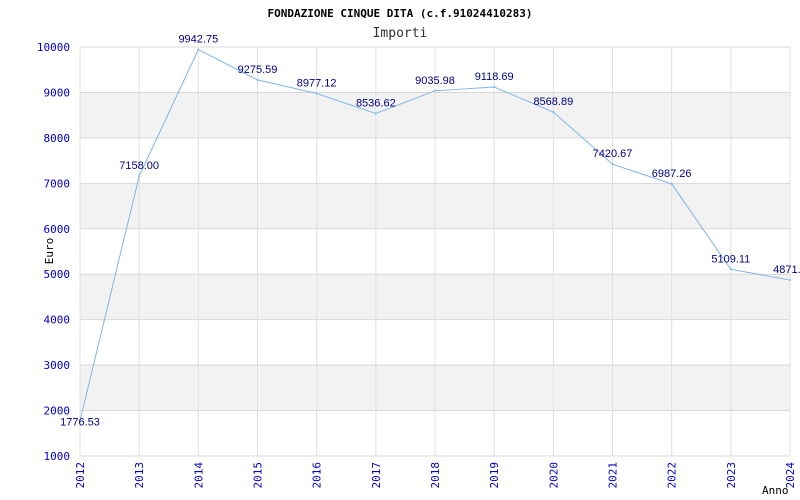  What do you see at coordinates (494, 77) in the screenshot?
I see `data-label: 9118.69` at bounding box center [494, 77].